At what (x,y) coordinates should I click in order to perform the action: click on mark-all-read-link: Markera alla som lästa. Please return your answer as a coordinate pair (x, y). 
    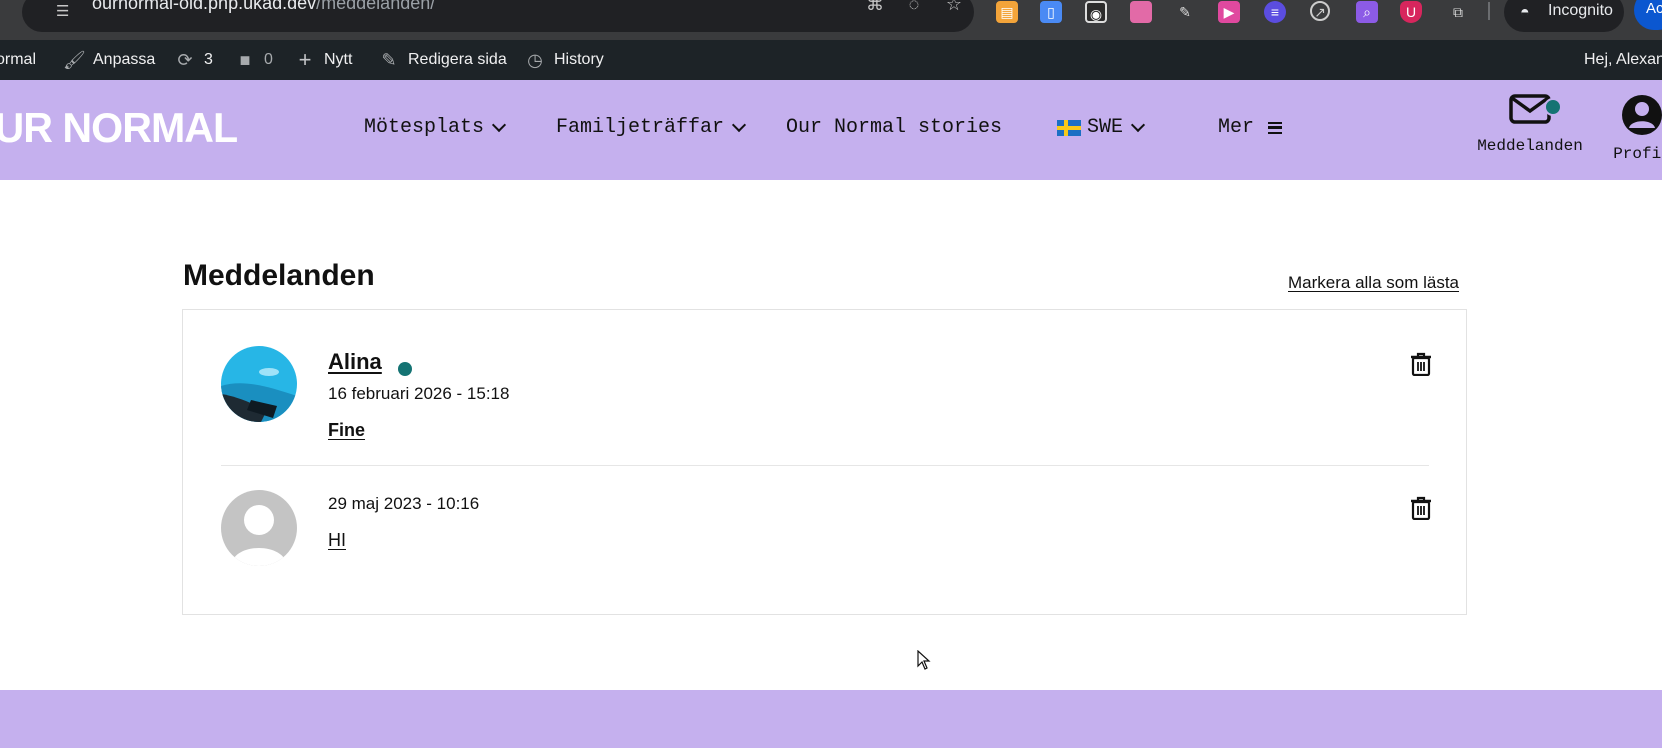
    Looking at the image, I should click on (1373, 283).